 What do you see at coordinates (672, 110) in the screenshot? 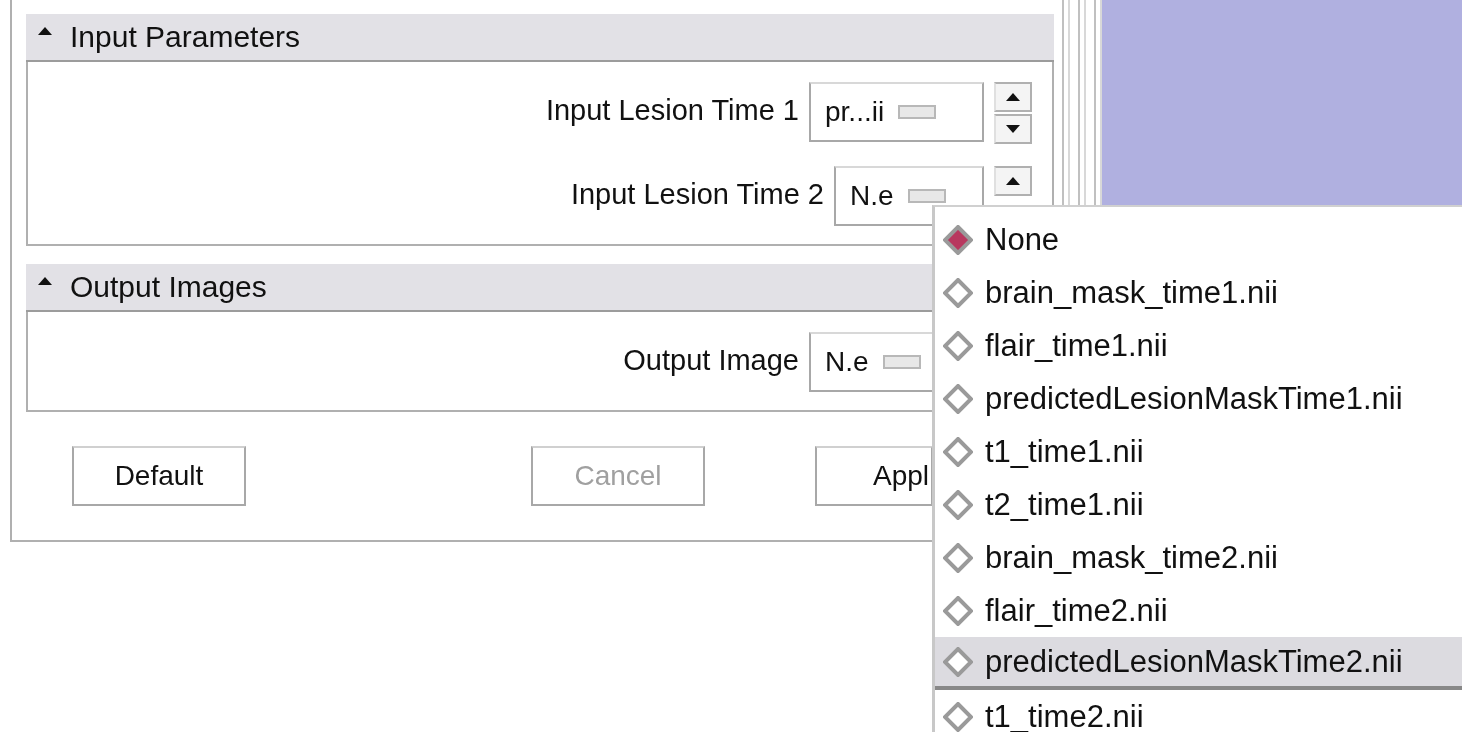
I see `field-label: Input Lesion Time 1` at bounding box center [672, 110].